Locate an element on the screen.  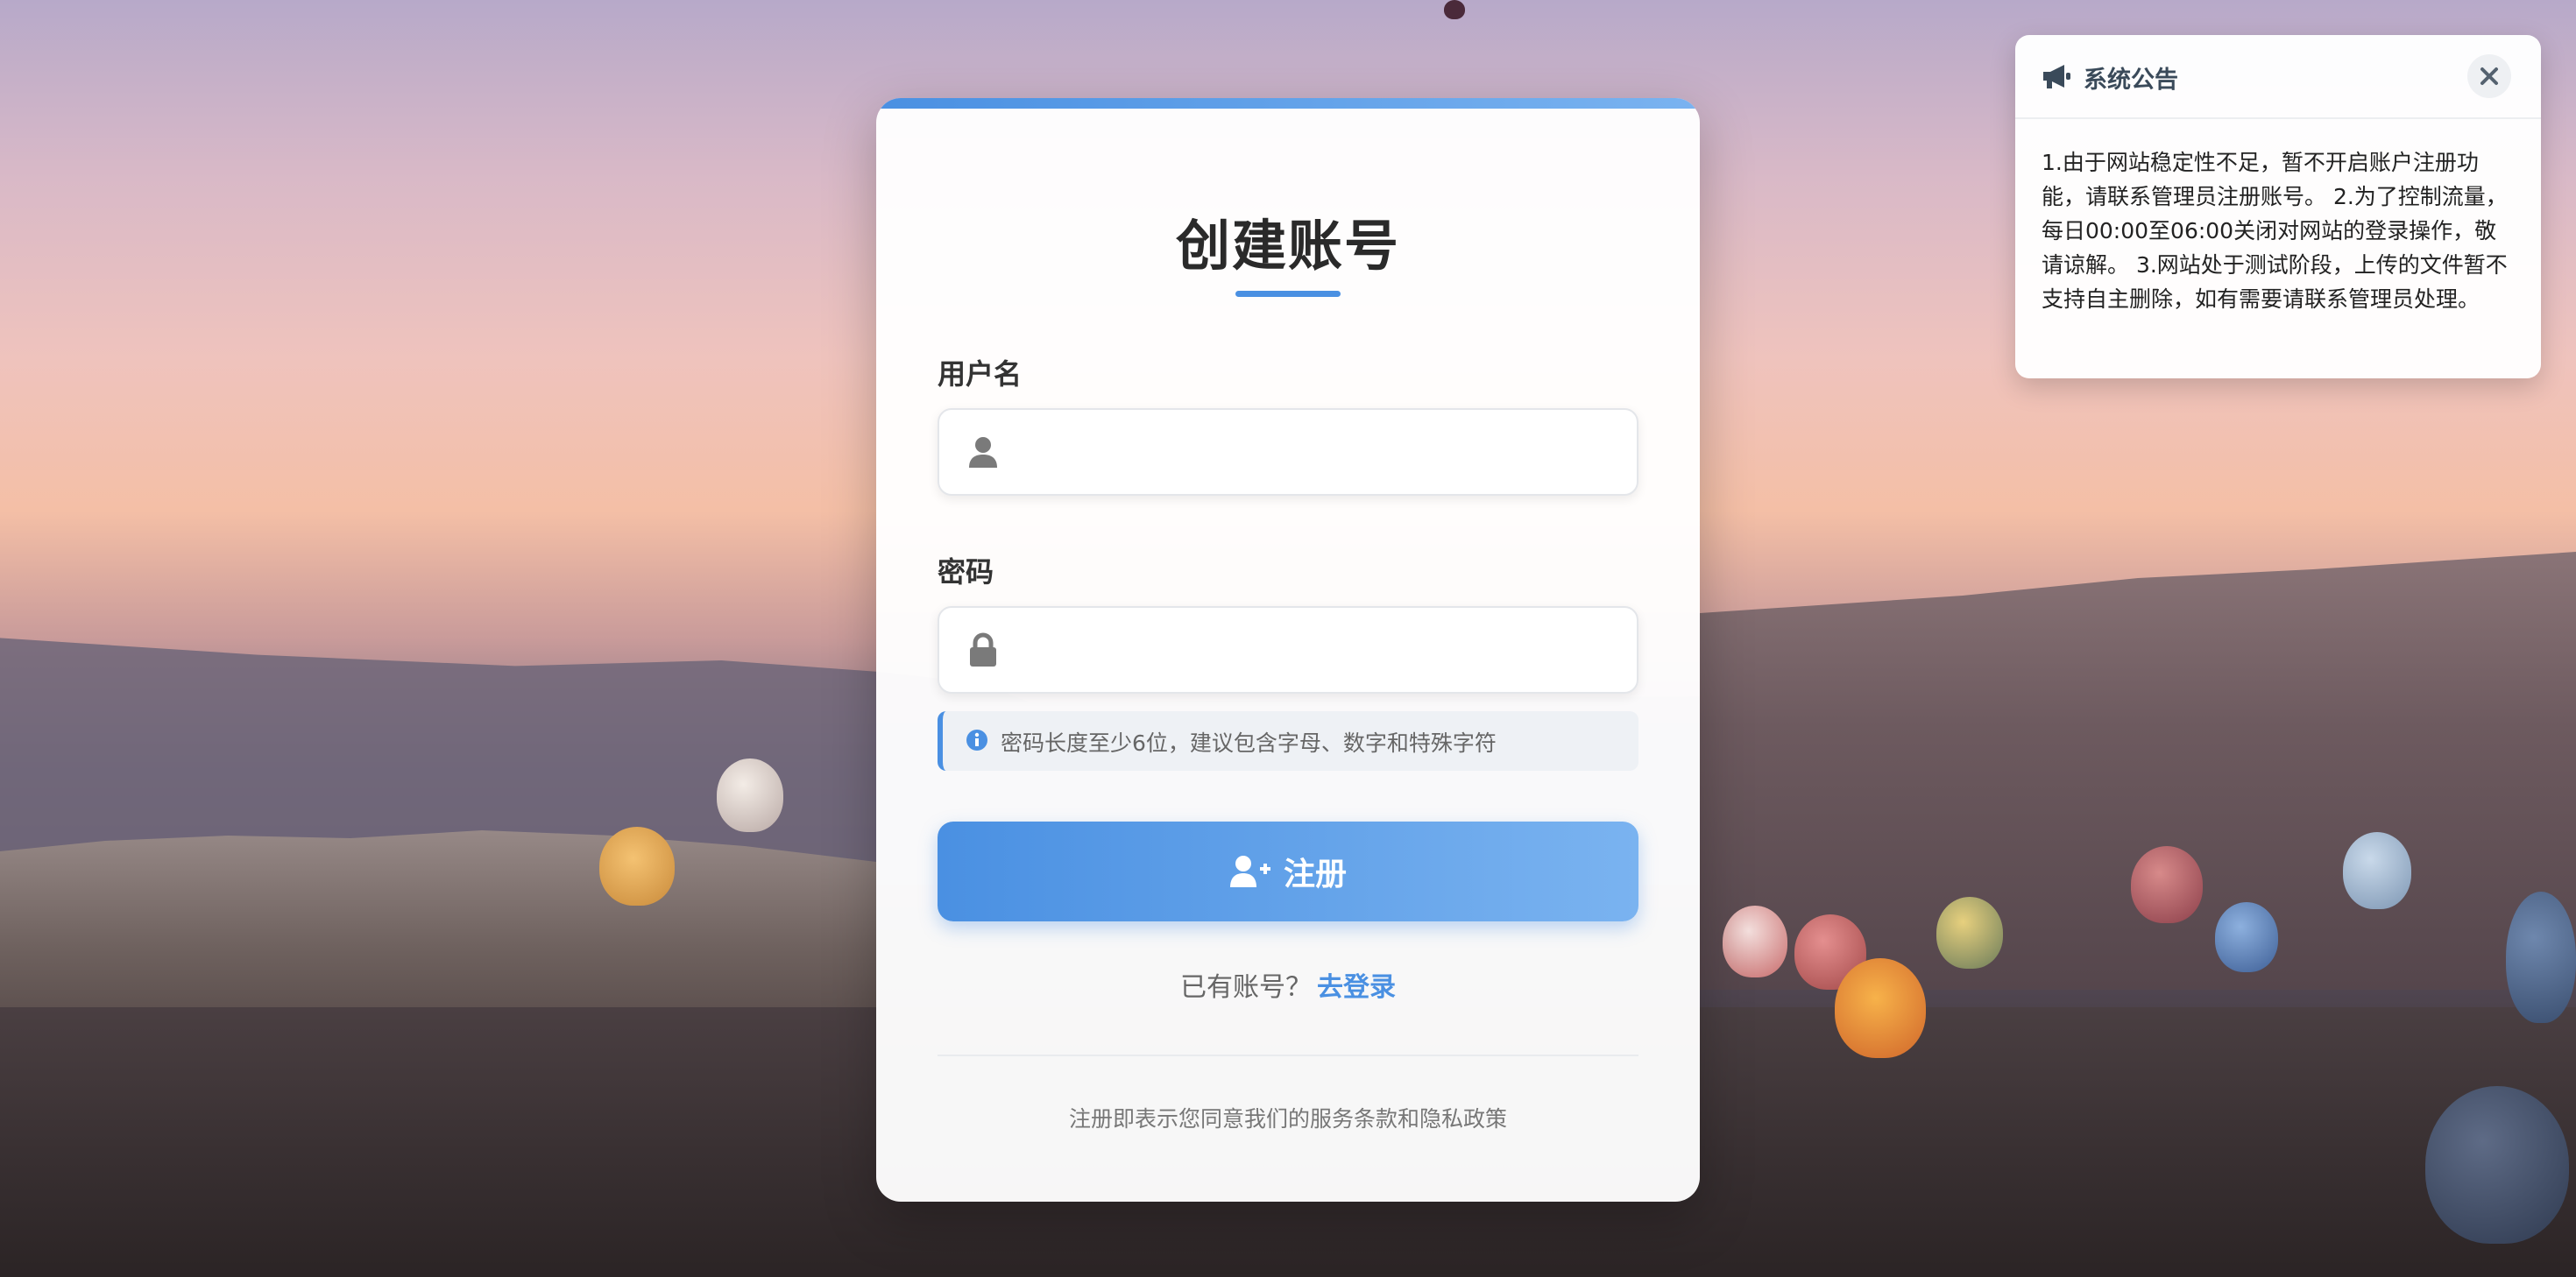
terms-text: 注册即表示您同意我们的服务条款和隐私政策 is located at coordinates (1287, 1119).